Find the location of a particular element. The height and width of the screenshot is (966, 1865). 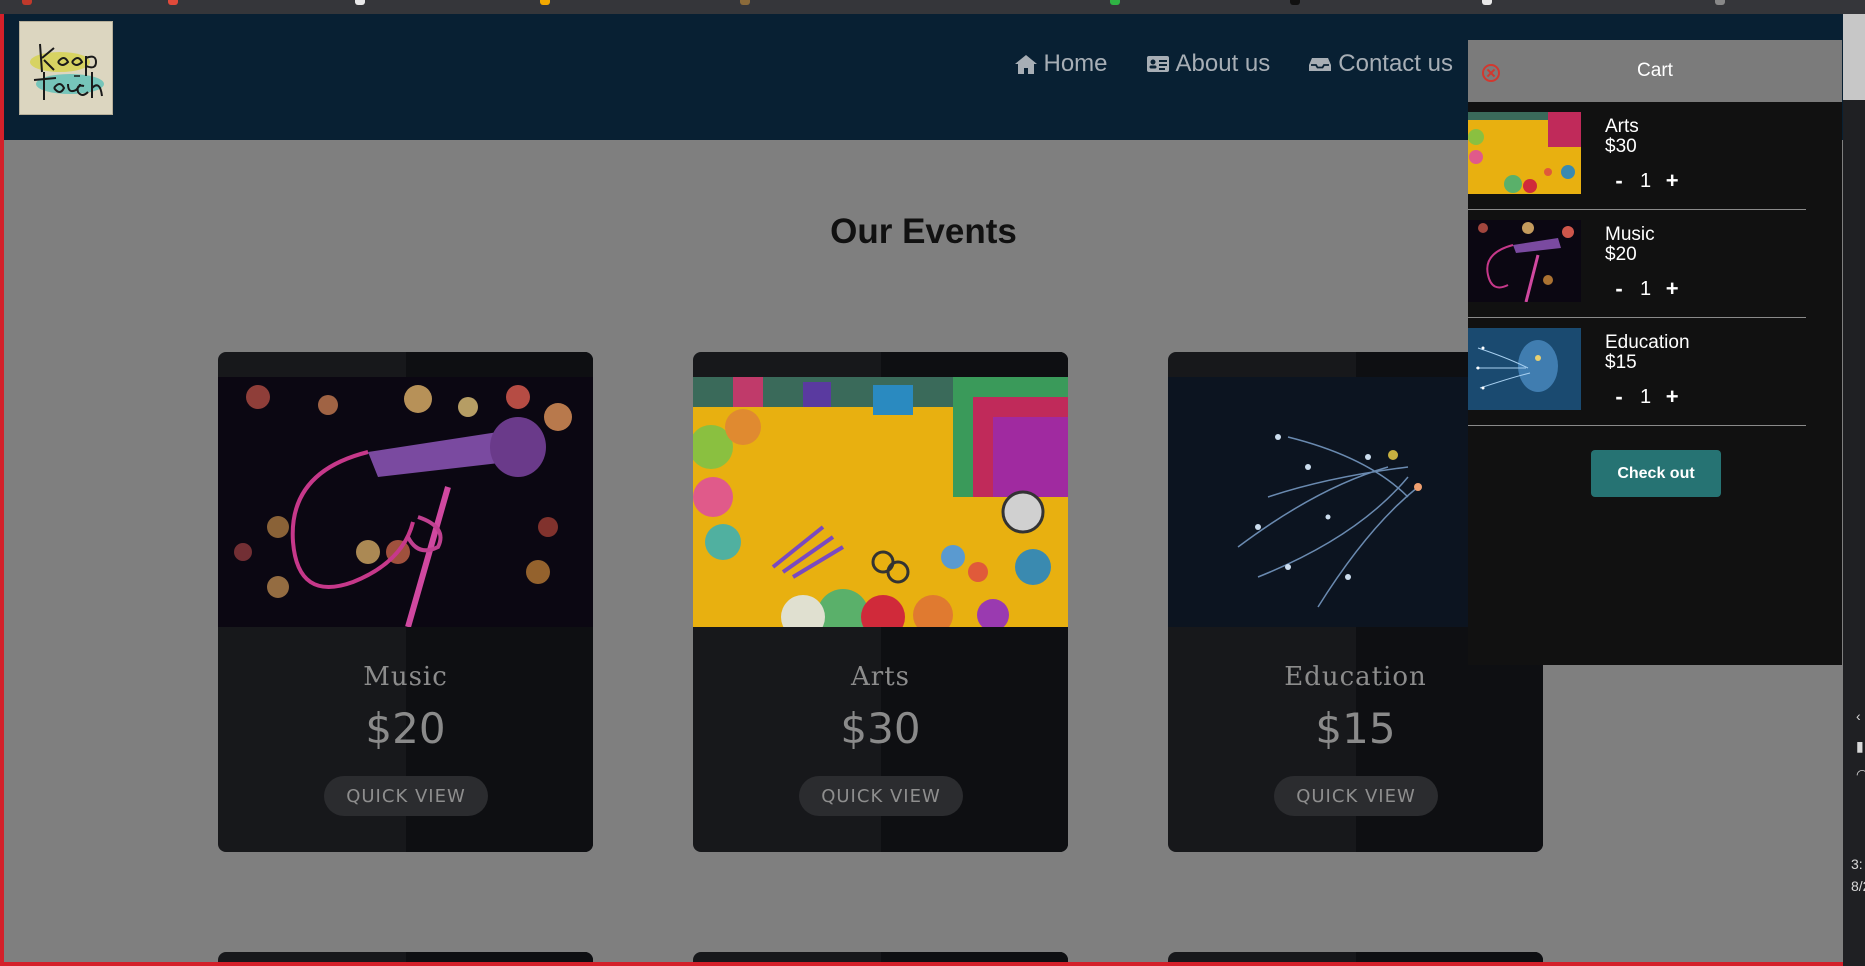

inbox-icon is located at coordinates (1320, 64).